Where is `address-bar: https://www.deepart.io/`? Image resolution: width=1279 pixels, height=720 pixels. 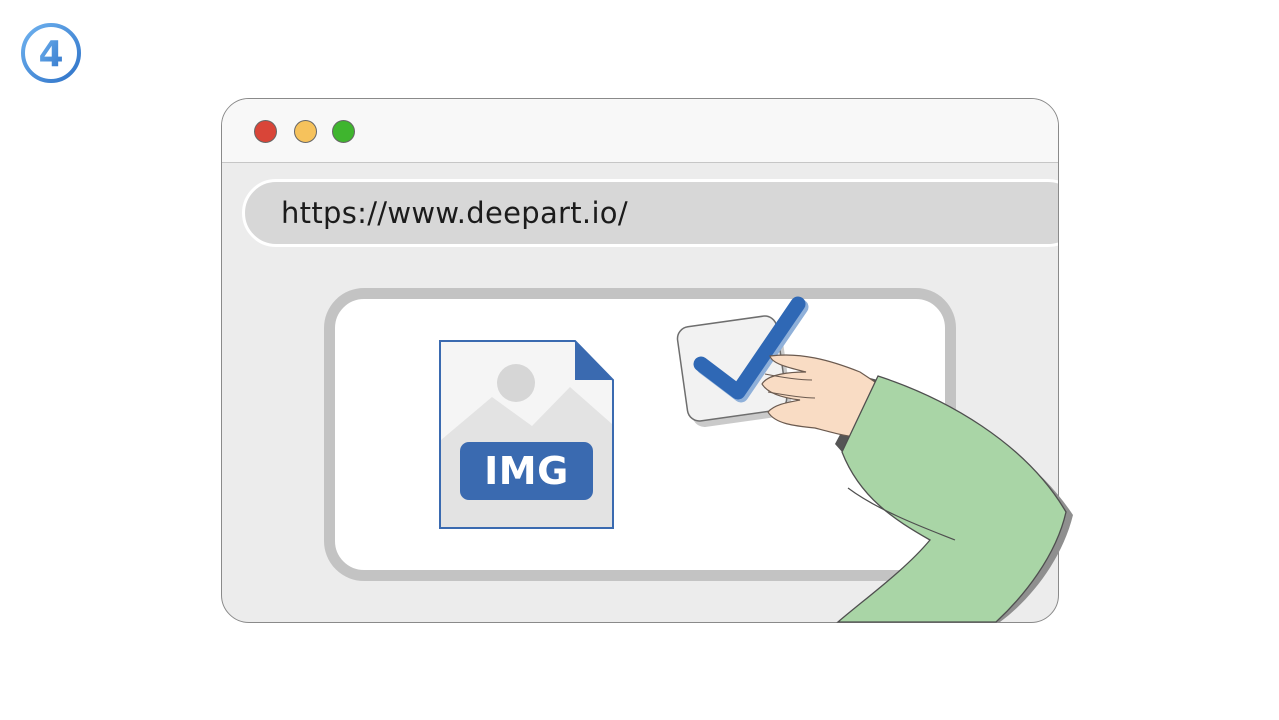
address-bar: https://www.deepart.io/ is located at coordinates (650, 213).